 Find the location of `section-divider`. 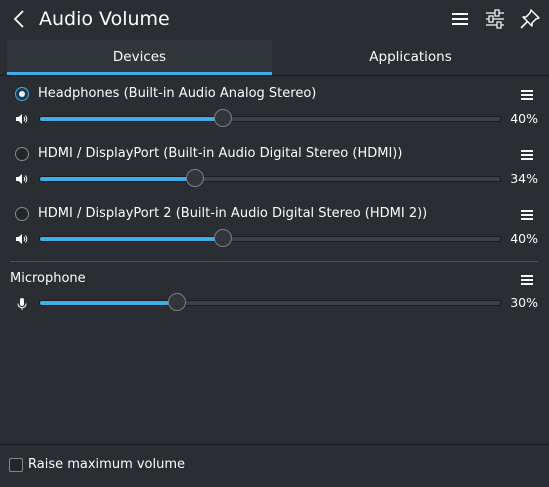

section-divider is located at coordinates (274, 261).